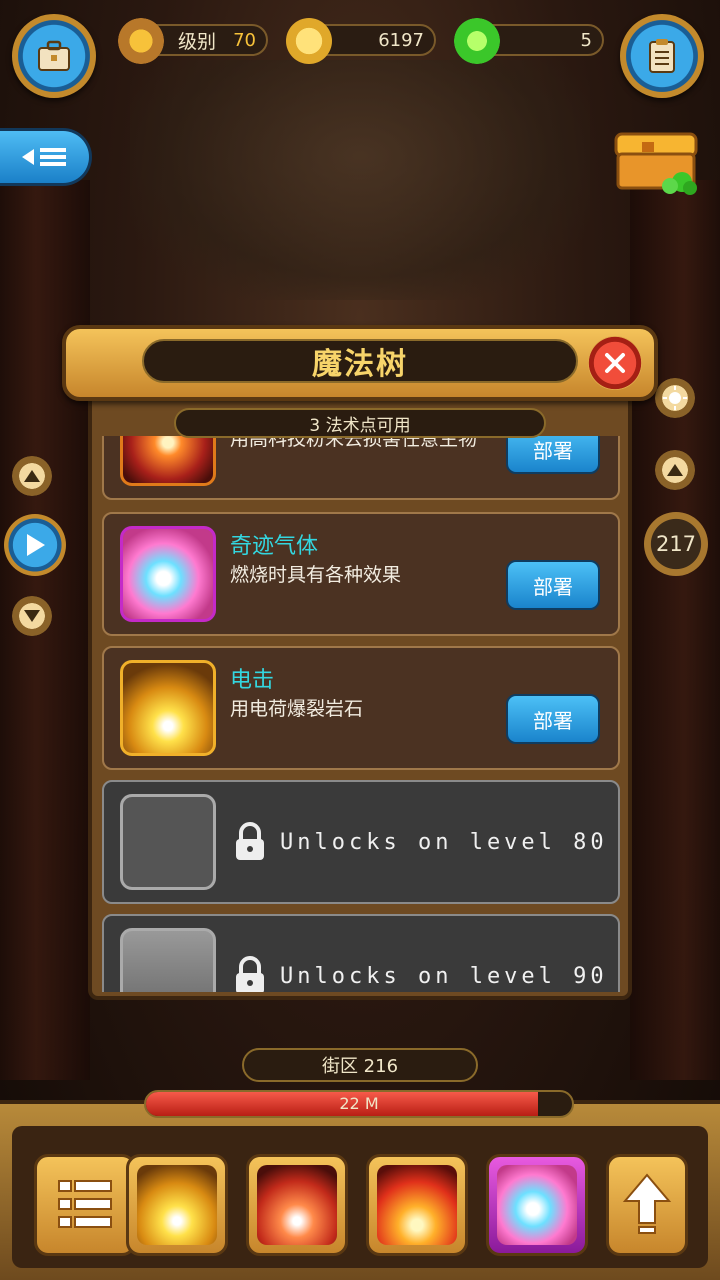  I want to click on close-icon, so click(615, 363).